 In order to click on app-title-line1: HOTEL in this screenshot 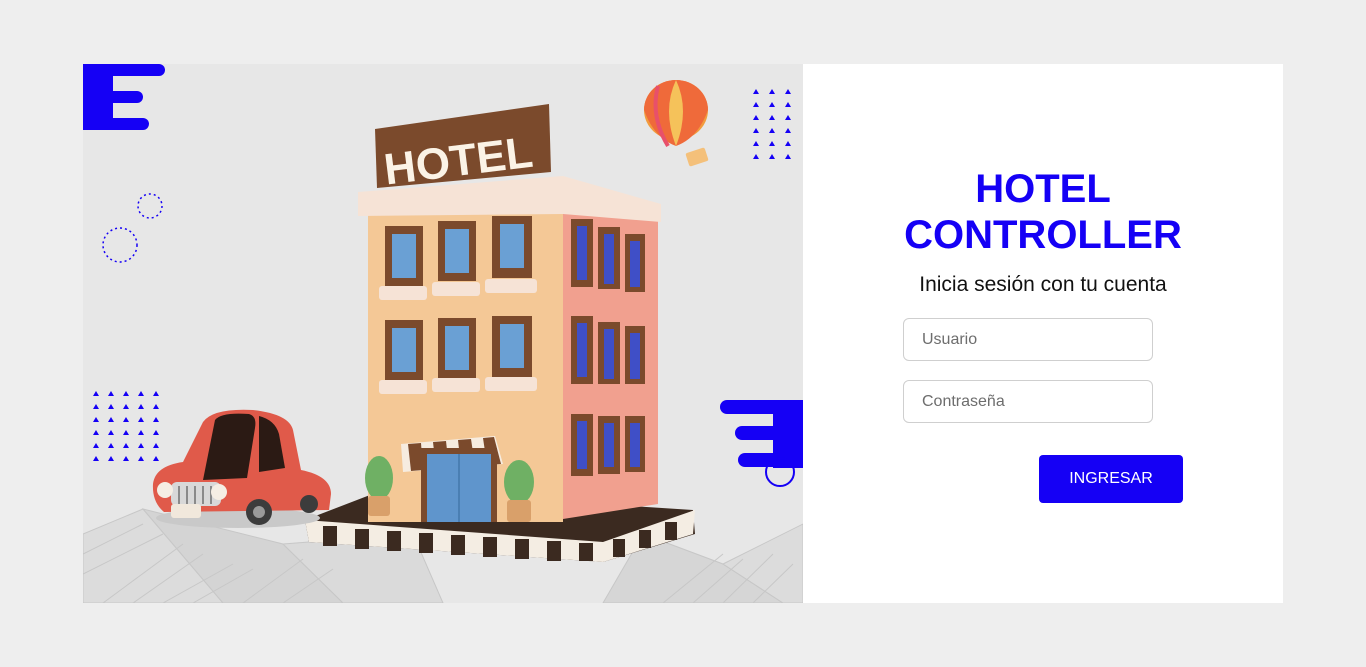, I will do `click(1043, 189)`.